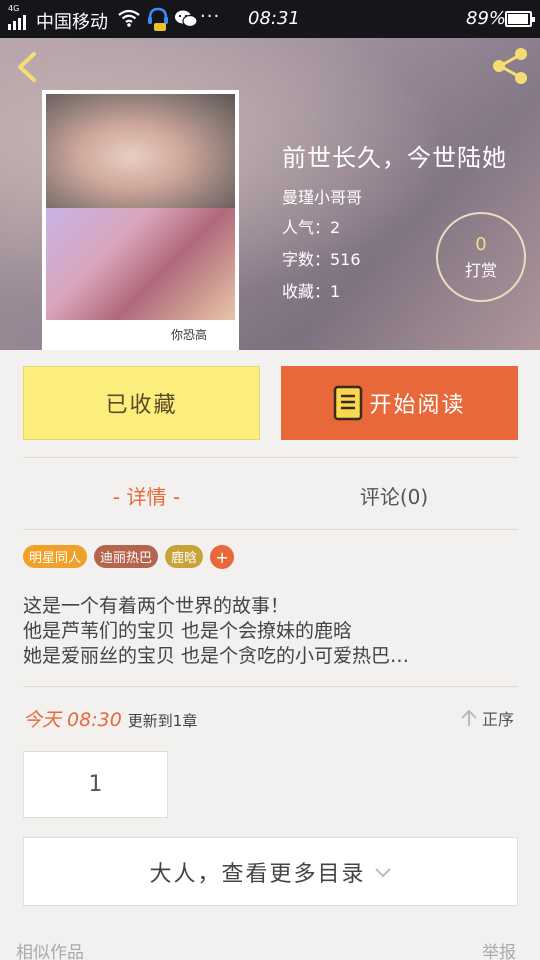 The image size is (540, 960). Describe the element at coordinates (140, 151) in the screenshot. I see `cover-image-top` at that location.